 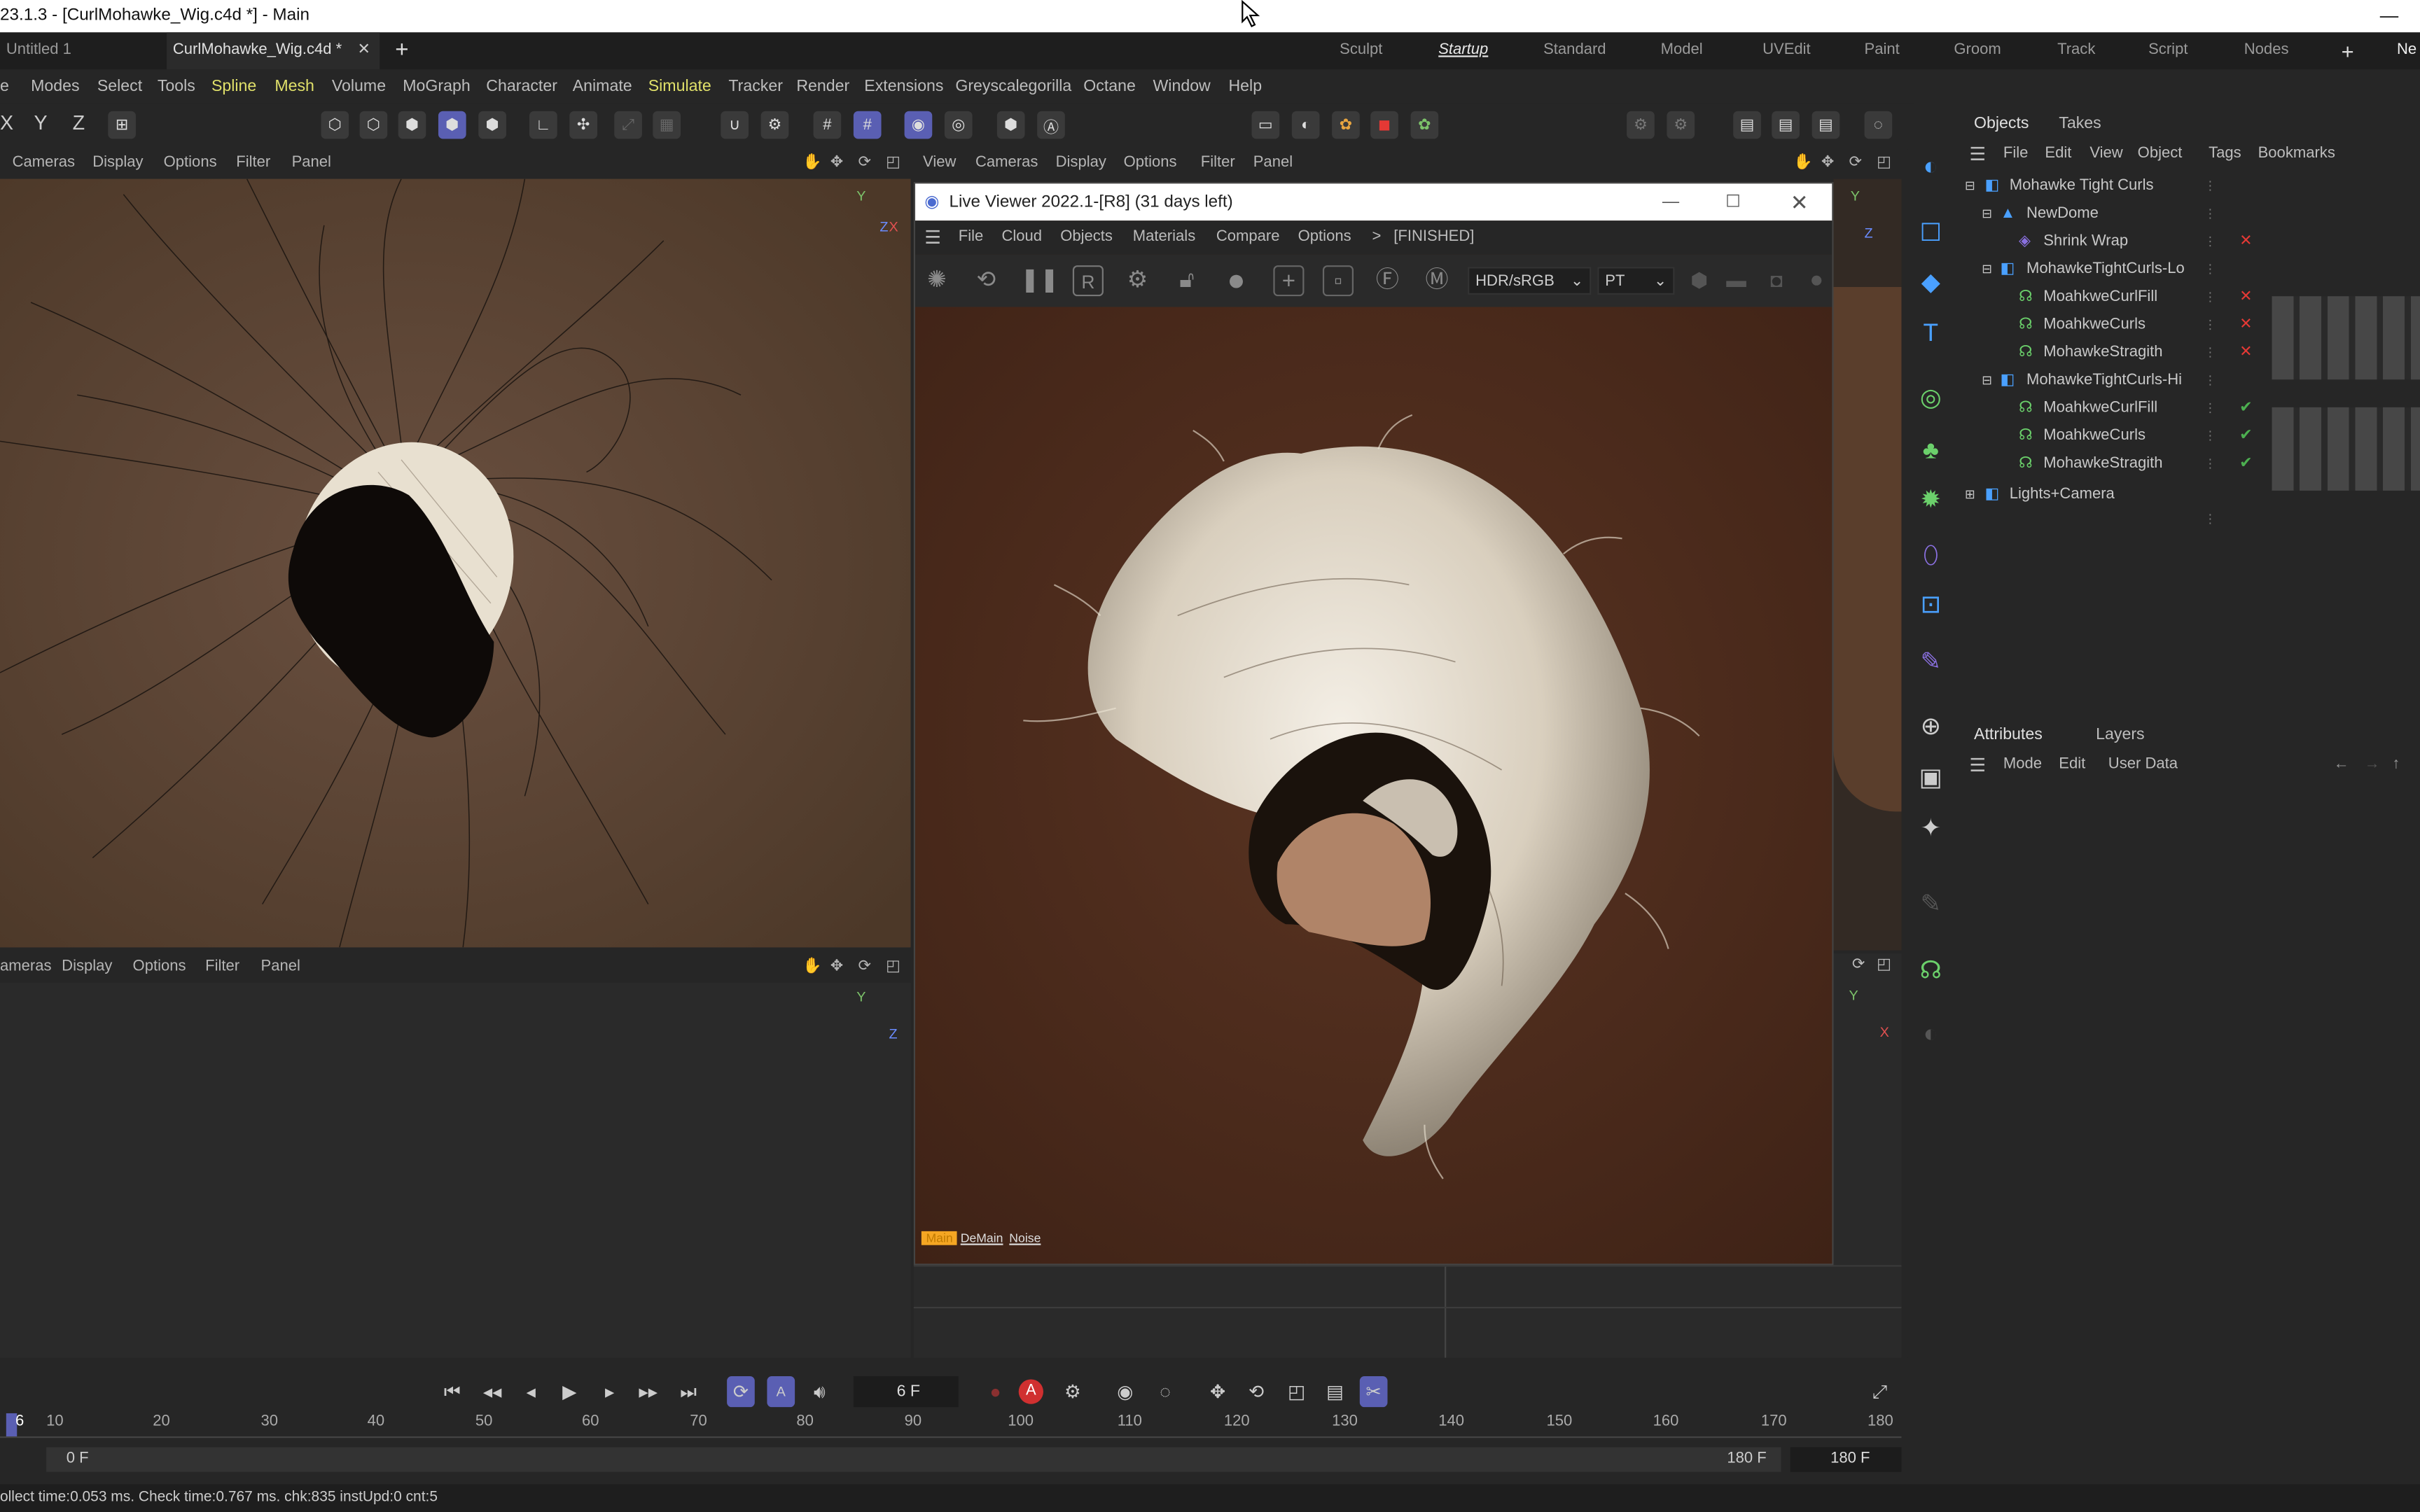 I want to click on grid-icon: #, so click(x=828, y=125).